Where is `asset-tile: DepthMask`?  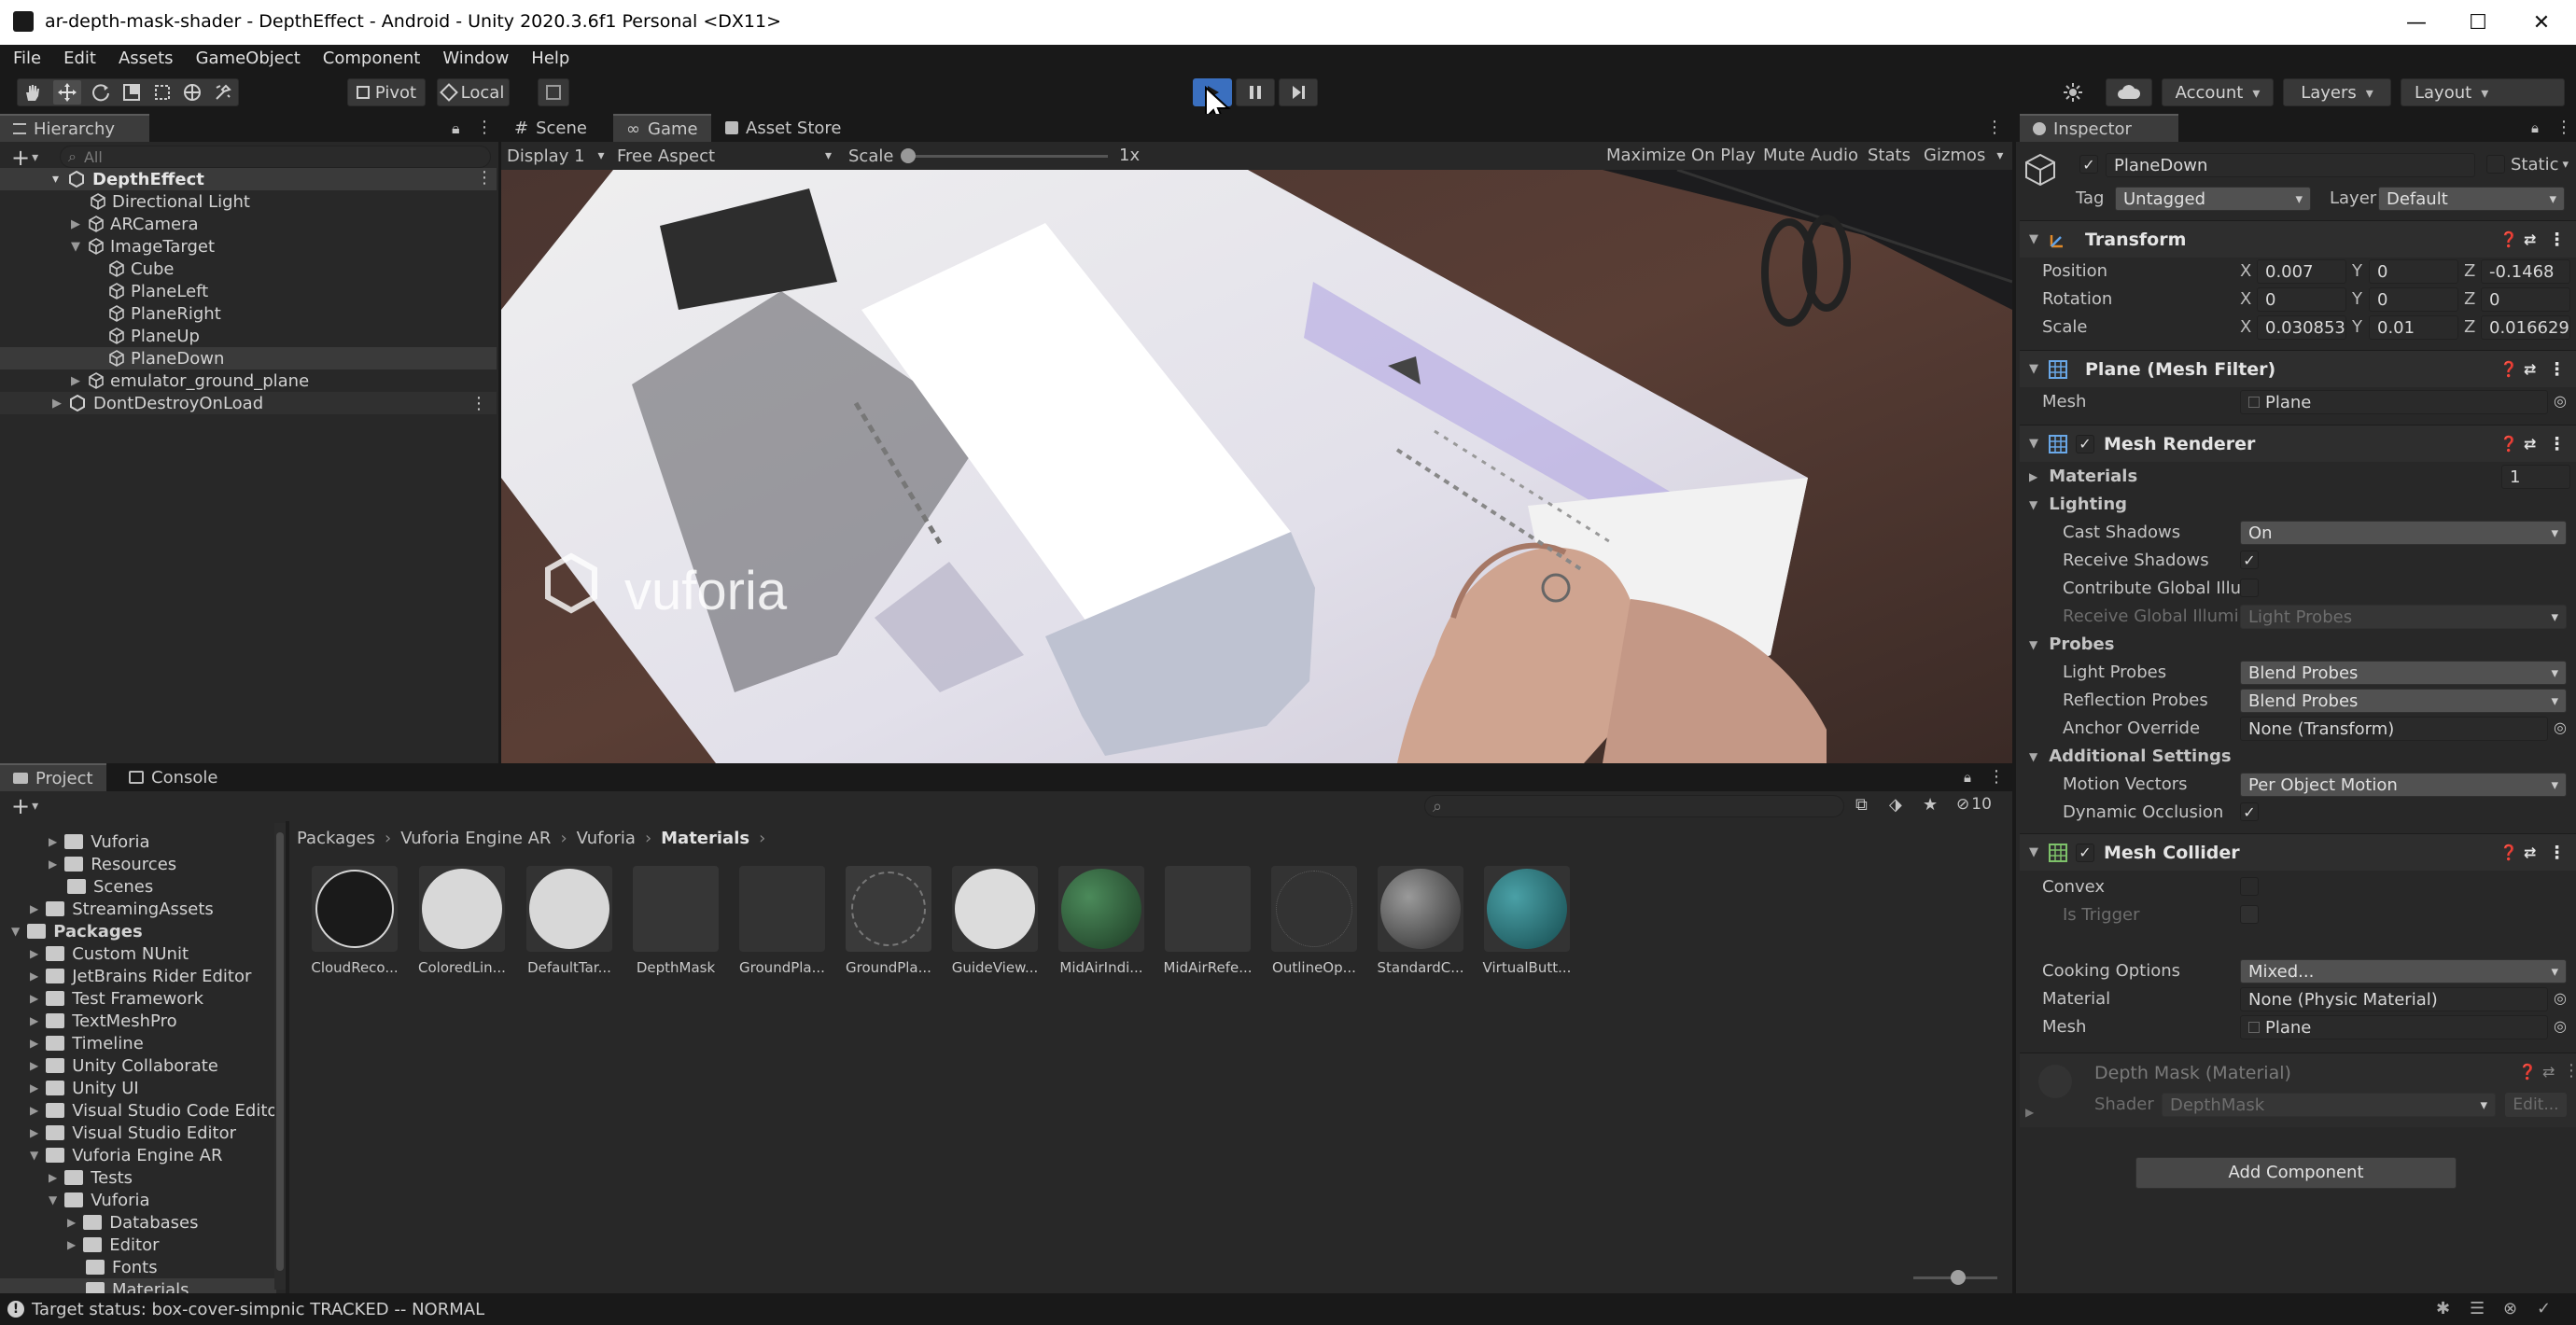
asset-tile: DepthMask is located at coordinates (675, 921).